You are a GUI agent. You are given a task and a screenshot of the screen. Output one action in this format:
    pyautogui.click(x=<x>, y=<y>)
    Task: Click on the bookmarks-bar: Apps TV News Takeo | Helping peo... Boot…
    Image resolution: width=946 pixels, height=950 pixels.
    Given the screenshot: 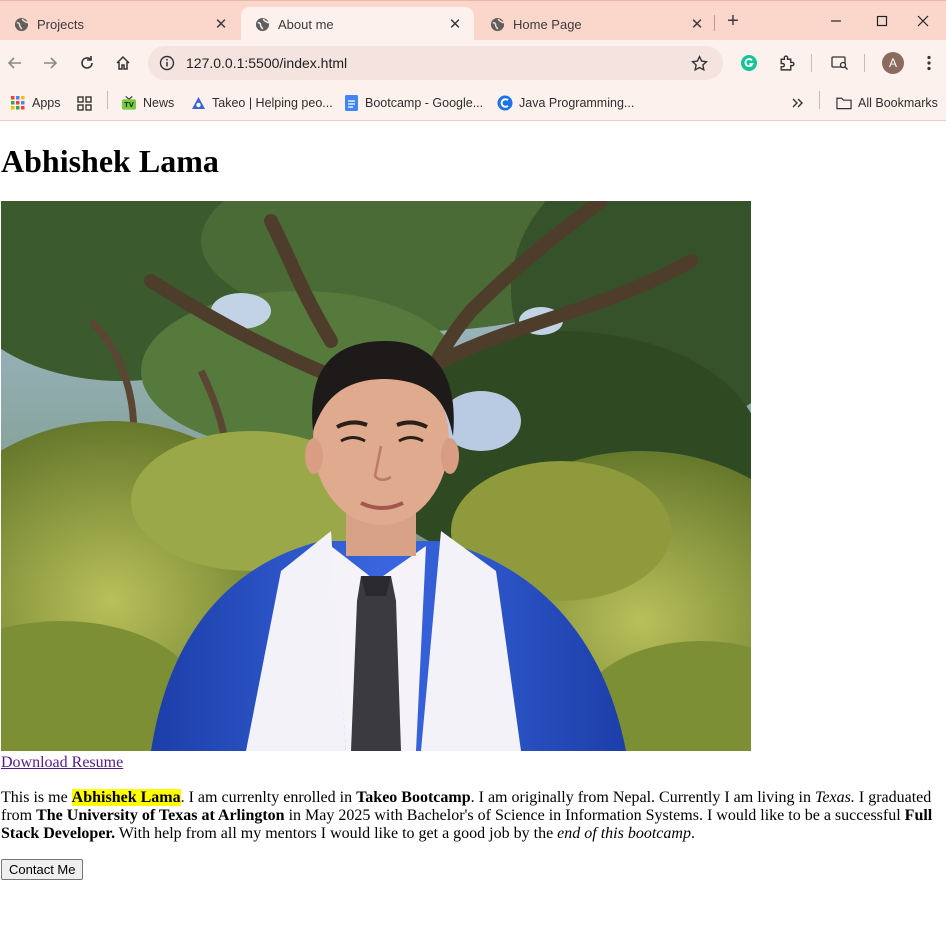 What is the action you would take?
    pyautogui.click(x=473, y=103)
    